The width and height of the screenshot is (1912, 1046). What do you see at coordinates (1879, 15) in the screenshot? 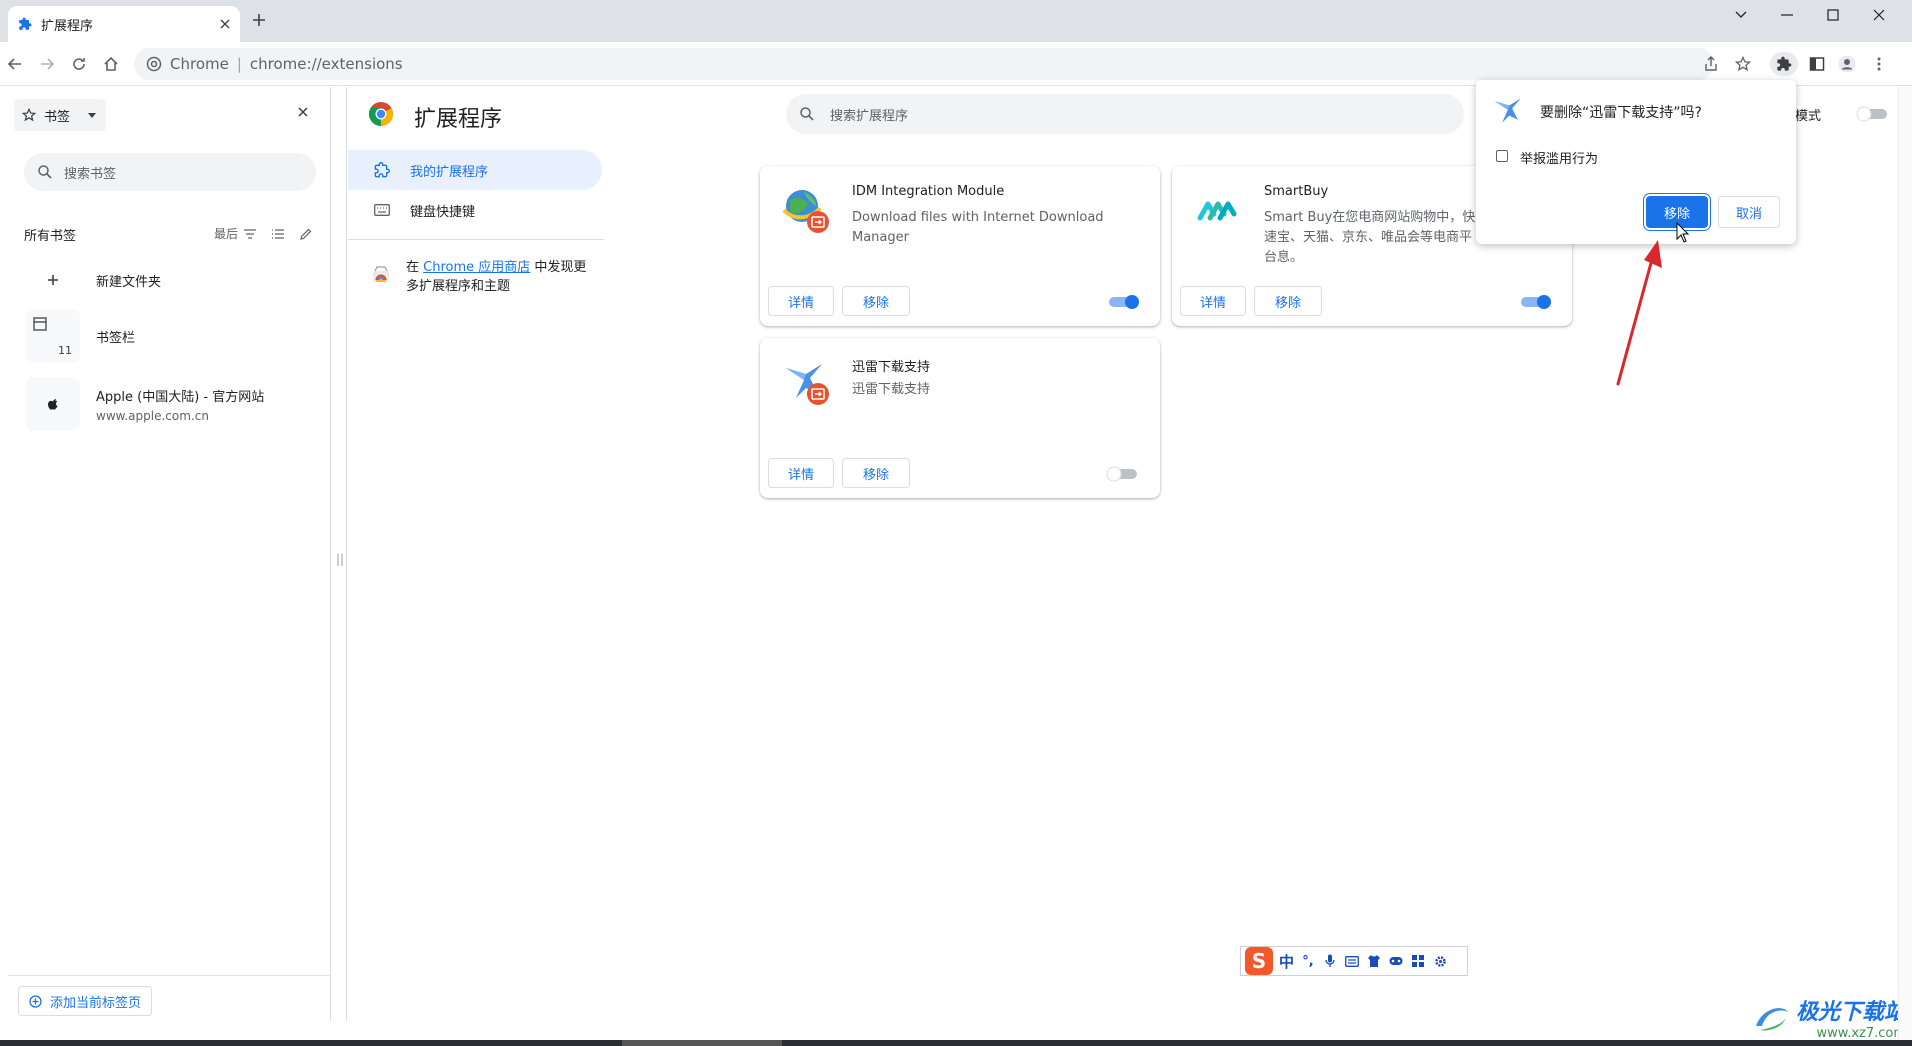
I see `close-window-button` at bounding box center [1879, 15].